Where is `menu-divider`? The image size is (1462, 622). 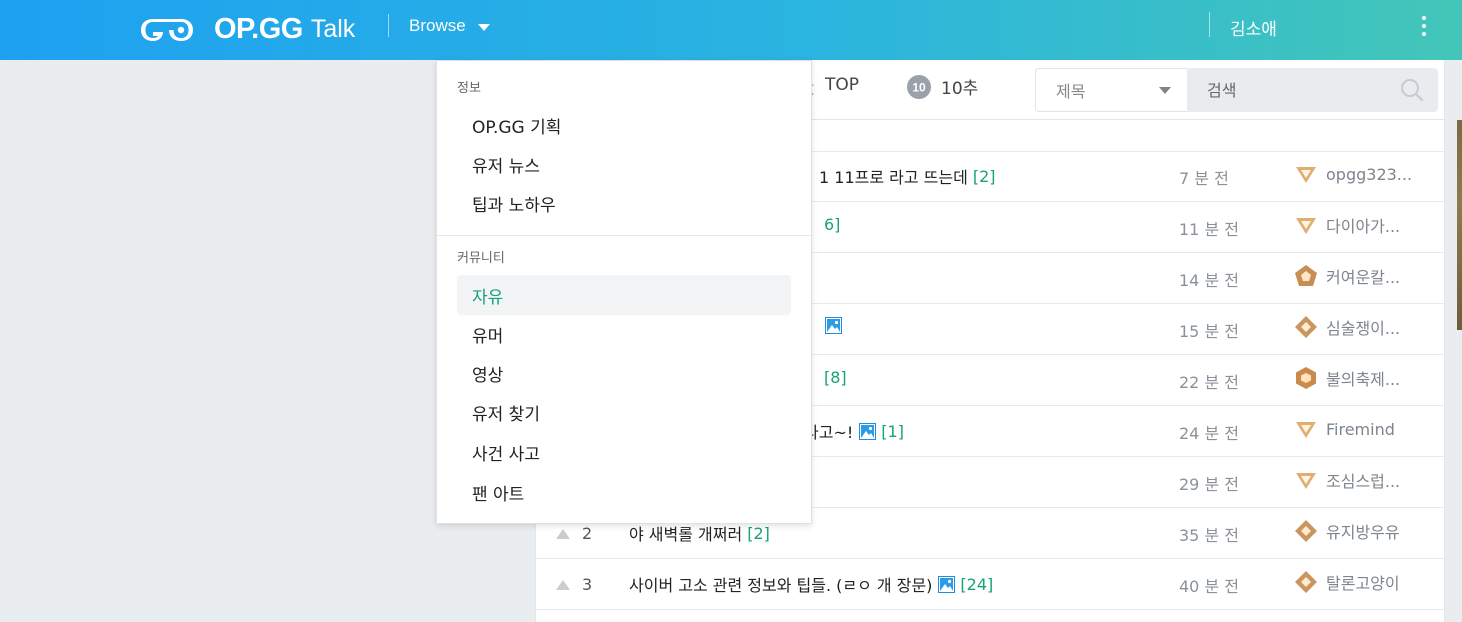 menu-divider is located at coordinates (624, 235).